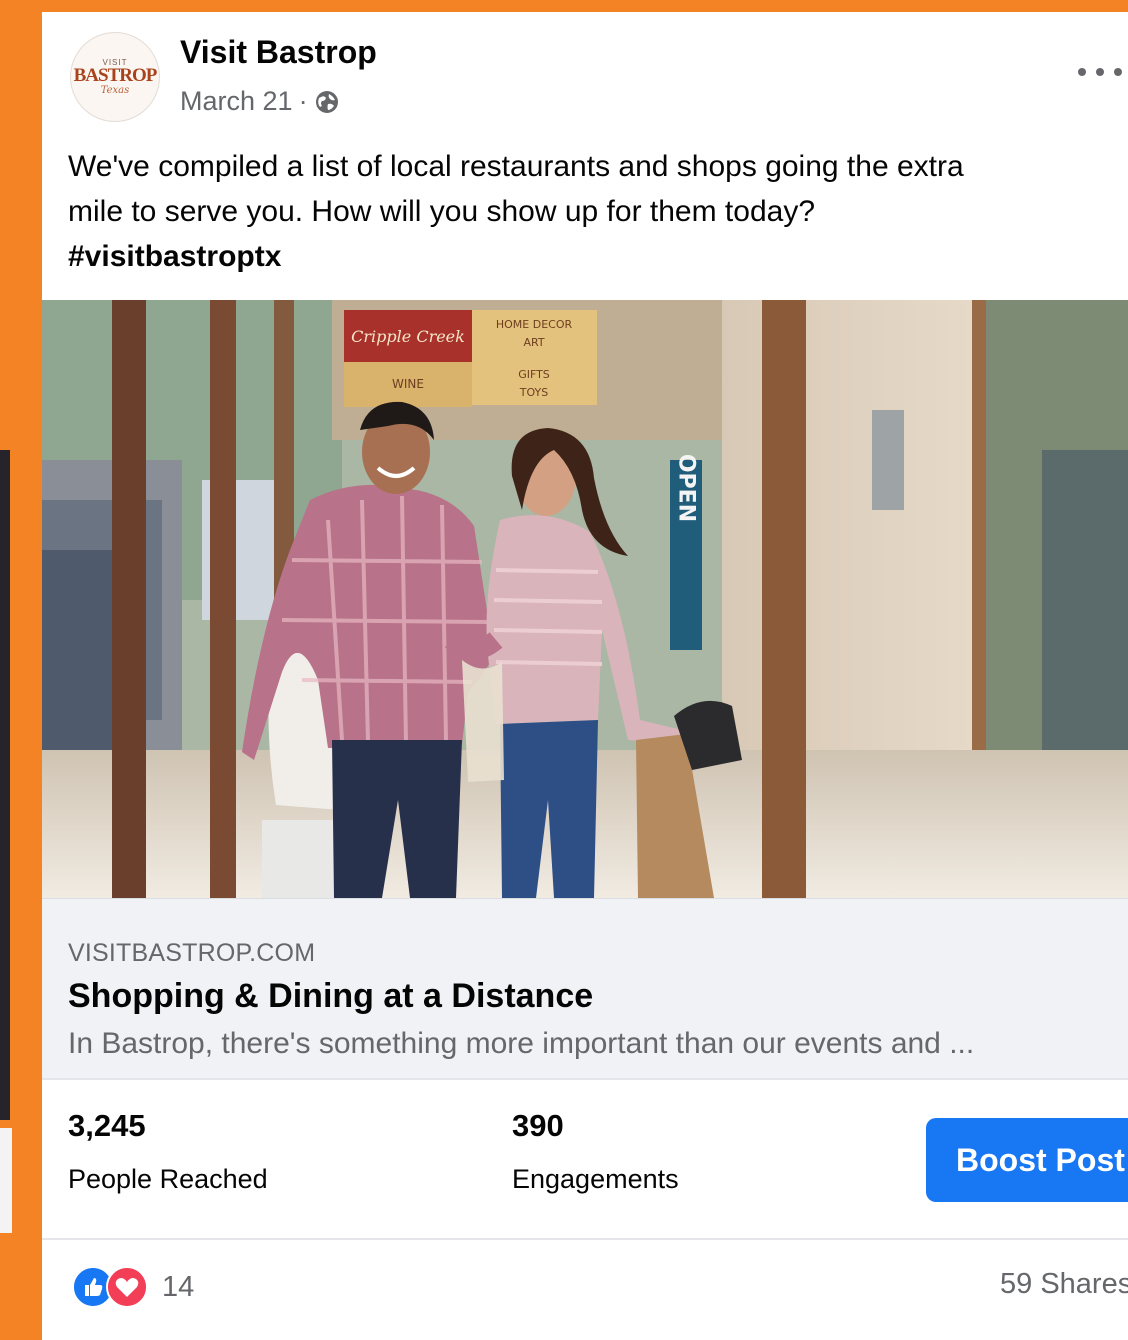 Image resolution: width=1128 pixels, height=1340 pixels. Describe the element at coordinates (533, 342) in the screenshot. I see `sign-art-text: ART` at that location.